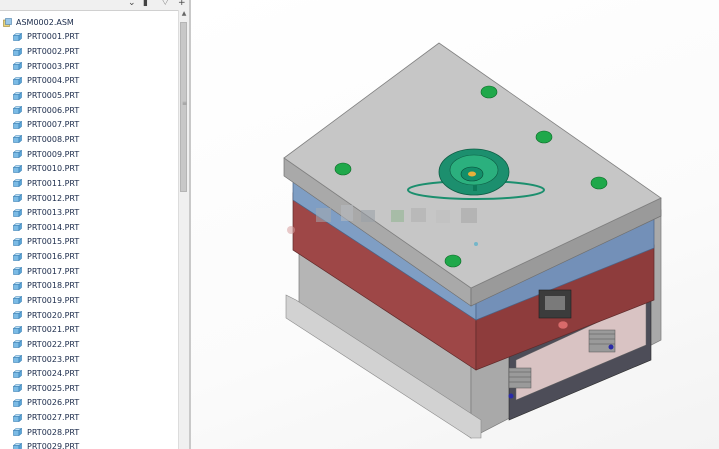 The width and height of the screenshot is (719, 449). I want to click on settings-icon: ▮, so click(145, 4).